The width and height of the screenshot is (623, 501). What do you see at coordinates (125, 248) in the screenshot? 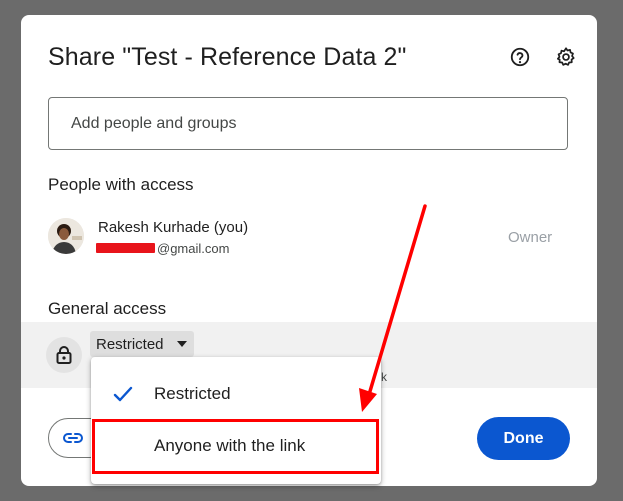
I see `email-redaction-mark` at bounding box center [125, 248].